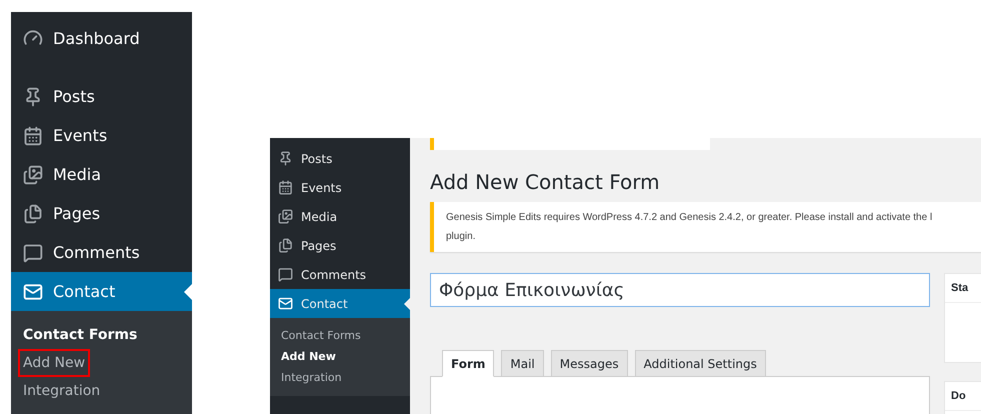  What do you see at coordinates (680, 290) in the screenshot?
I see `title-field: Φόρμα Επικοινωνίας` at bounding box center [680, 290].